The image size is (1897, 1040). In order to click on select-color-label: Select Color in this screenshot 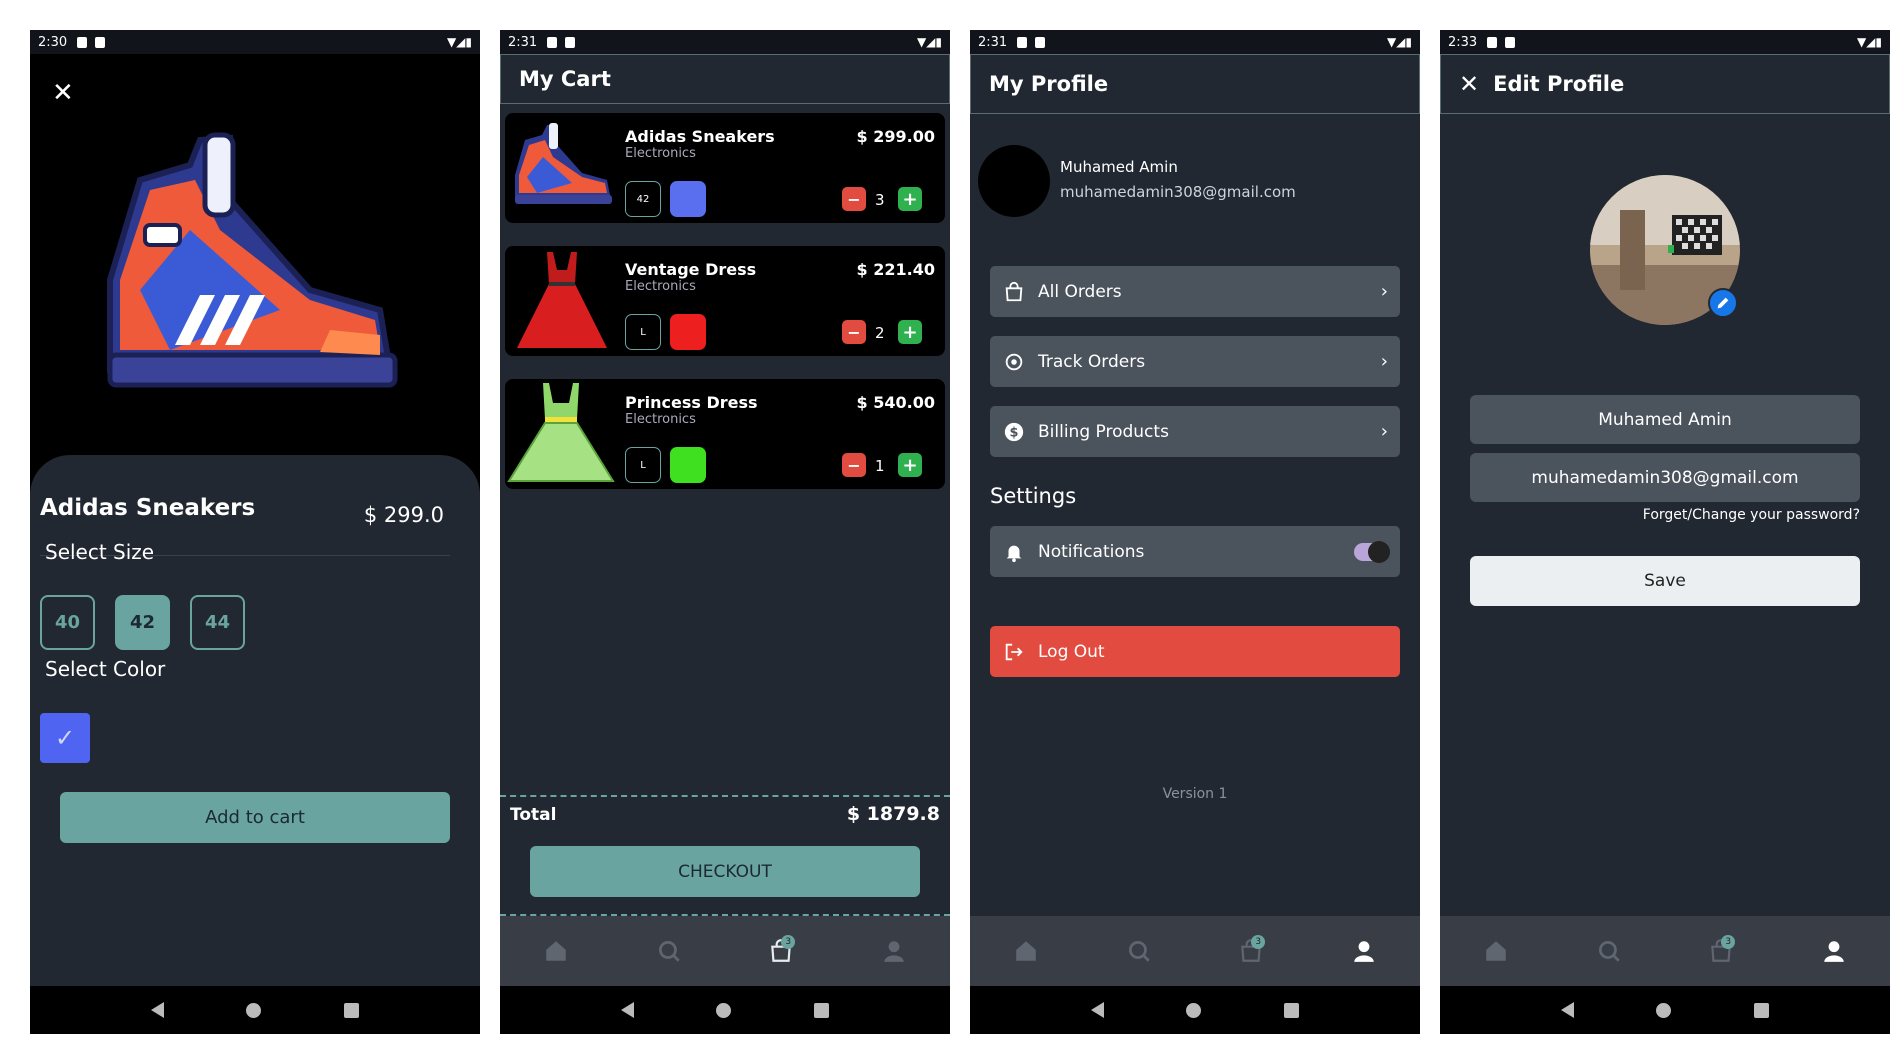, I will do `click(105, 669)`.